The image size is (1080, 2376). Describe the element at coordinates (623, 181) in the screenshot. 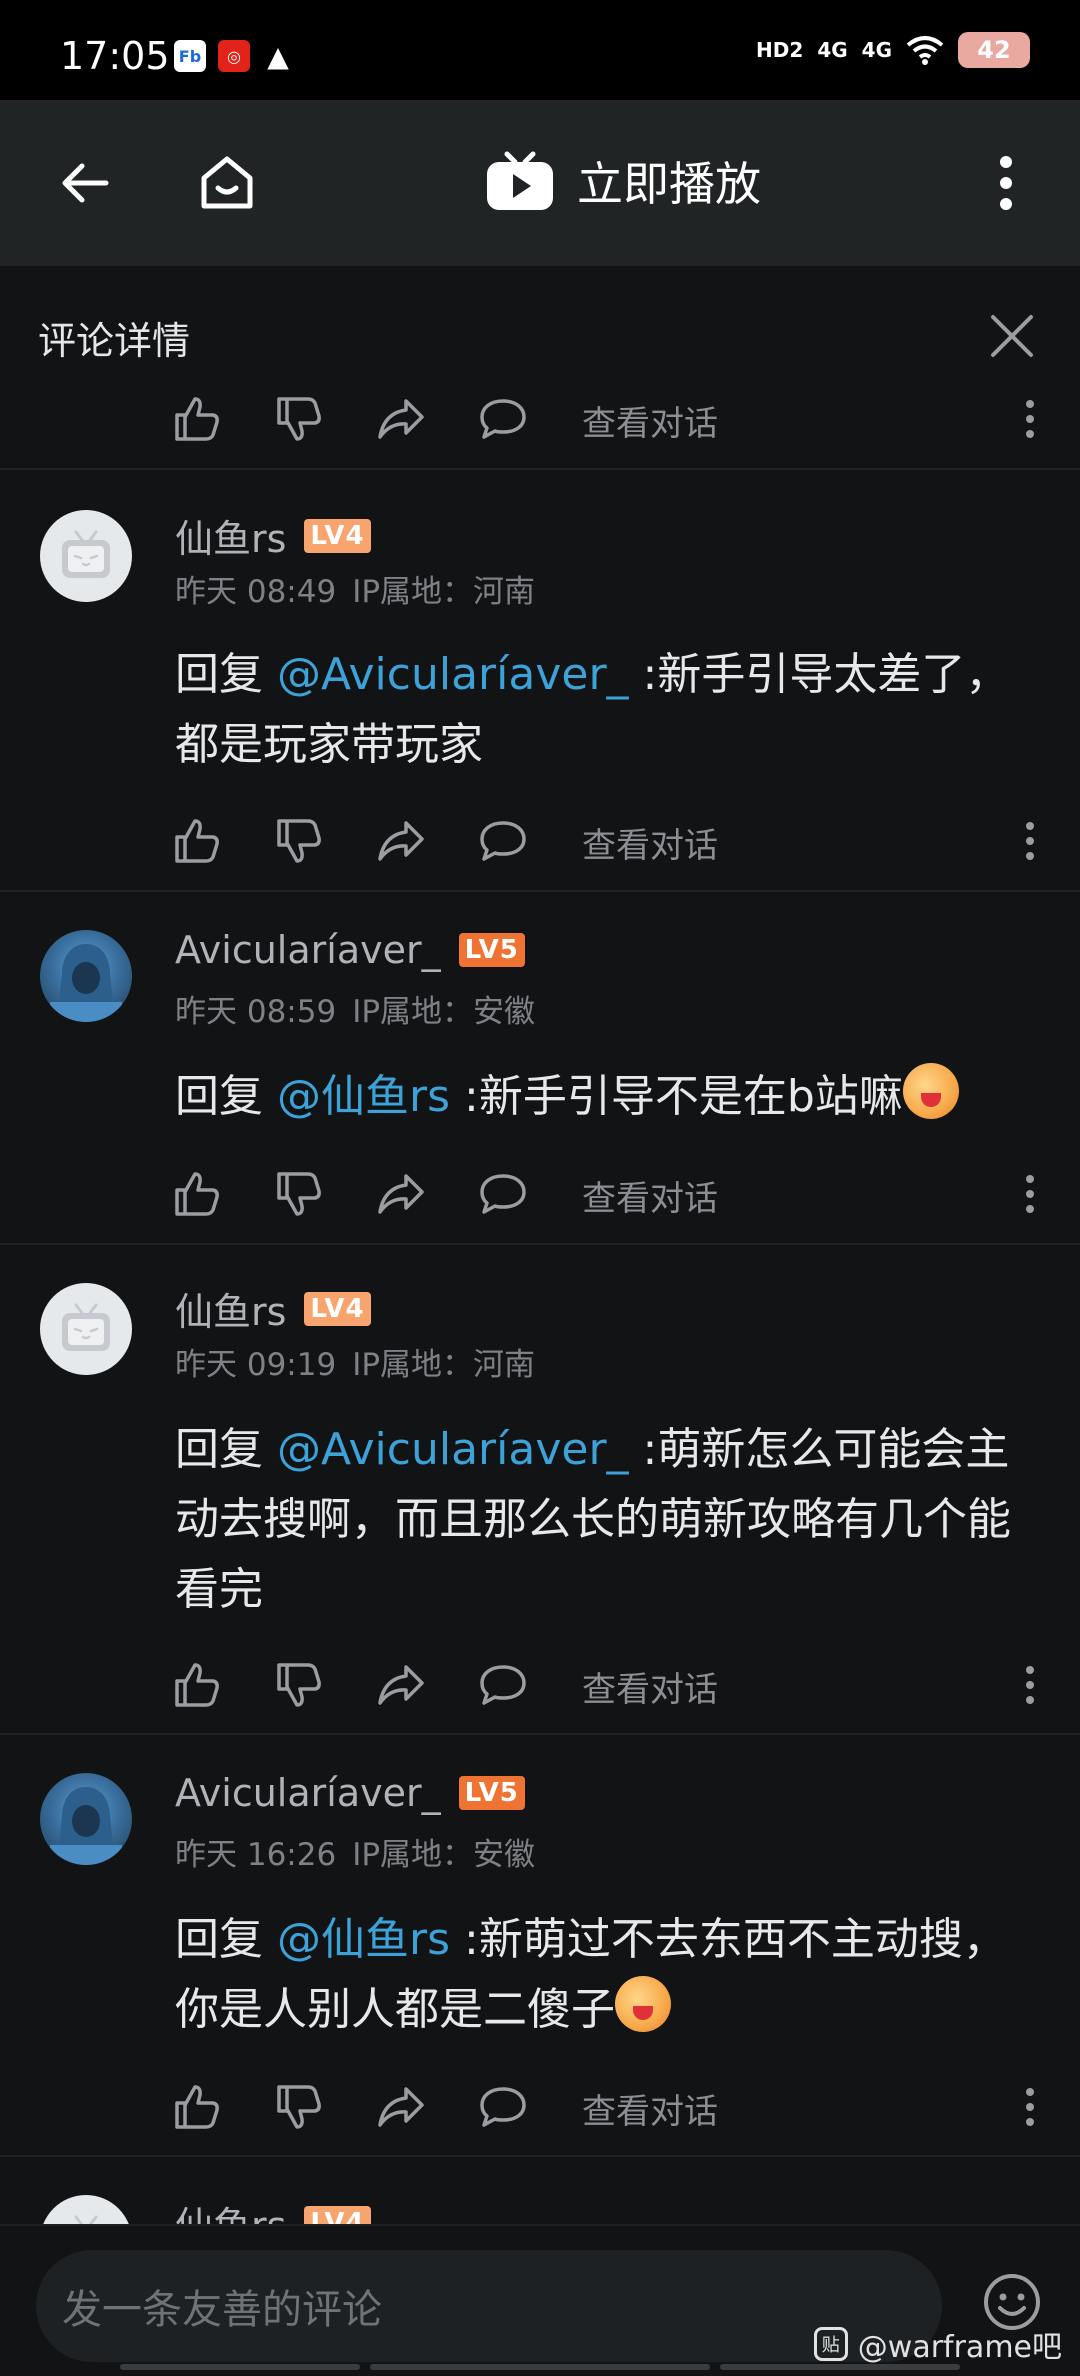

I see `play-now-button: 立即播放` at that location.